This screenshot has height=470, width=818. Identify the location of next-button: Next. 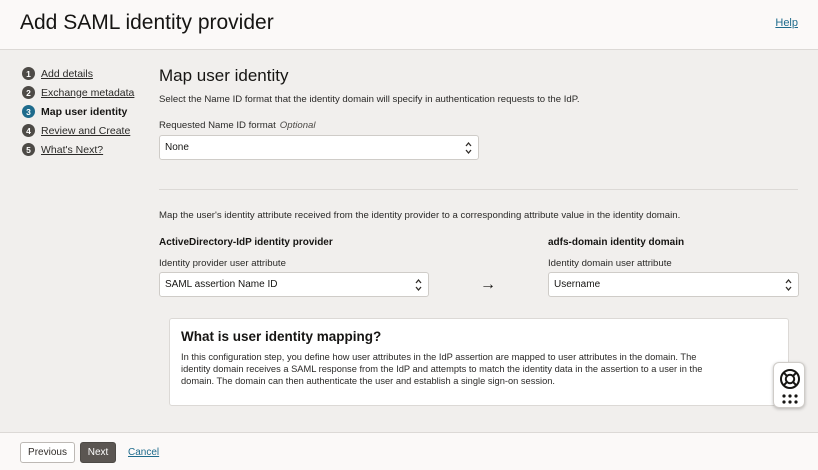
(98, 452).